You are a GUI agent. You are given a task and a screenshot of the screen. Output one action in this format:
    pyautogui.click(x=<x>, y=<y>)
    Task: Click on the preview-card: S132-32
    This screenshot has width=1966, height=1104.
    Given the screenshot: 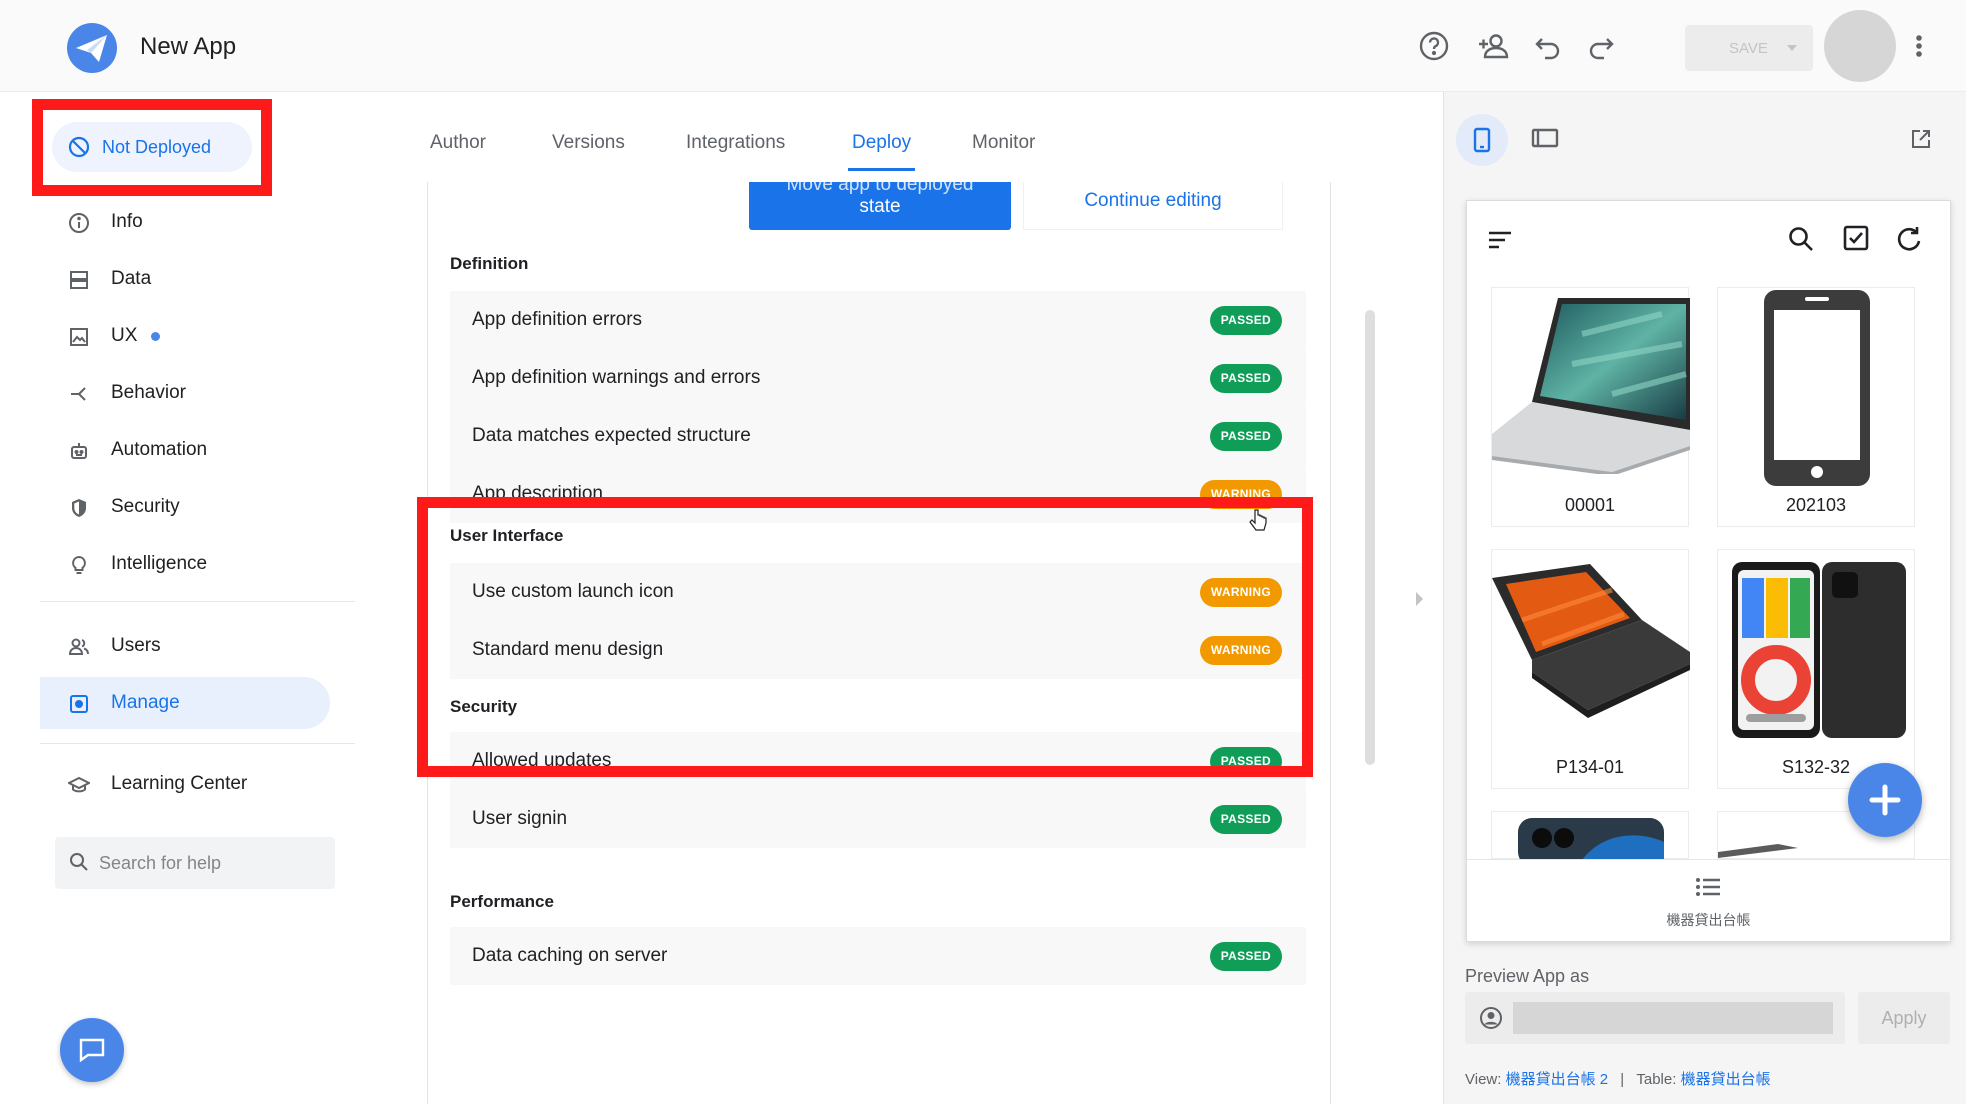 What is the action you would take?
    pyautogui.click(x=1816, y=669)
    